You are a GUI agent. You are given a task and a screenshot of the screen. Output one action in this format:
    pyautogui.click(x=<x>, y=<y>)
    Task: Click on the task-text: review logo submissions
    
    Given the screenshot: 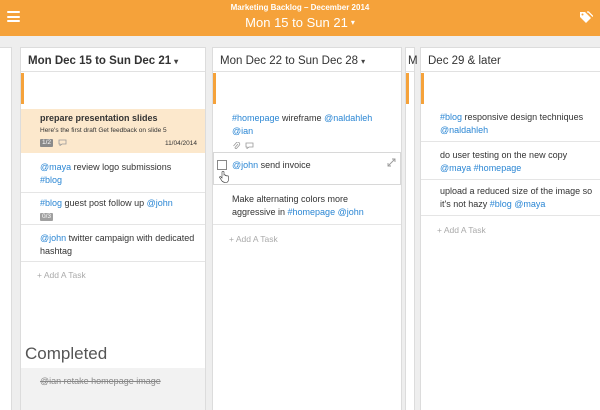 What is the action you would take?
    pyautogui.click(x=121, y=167)
    